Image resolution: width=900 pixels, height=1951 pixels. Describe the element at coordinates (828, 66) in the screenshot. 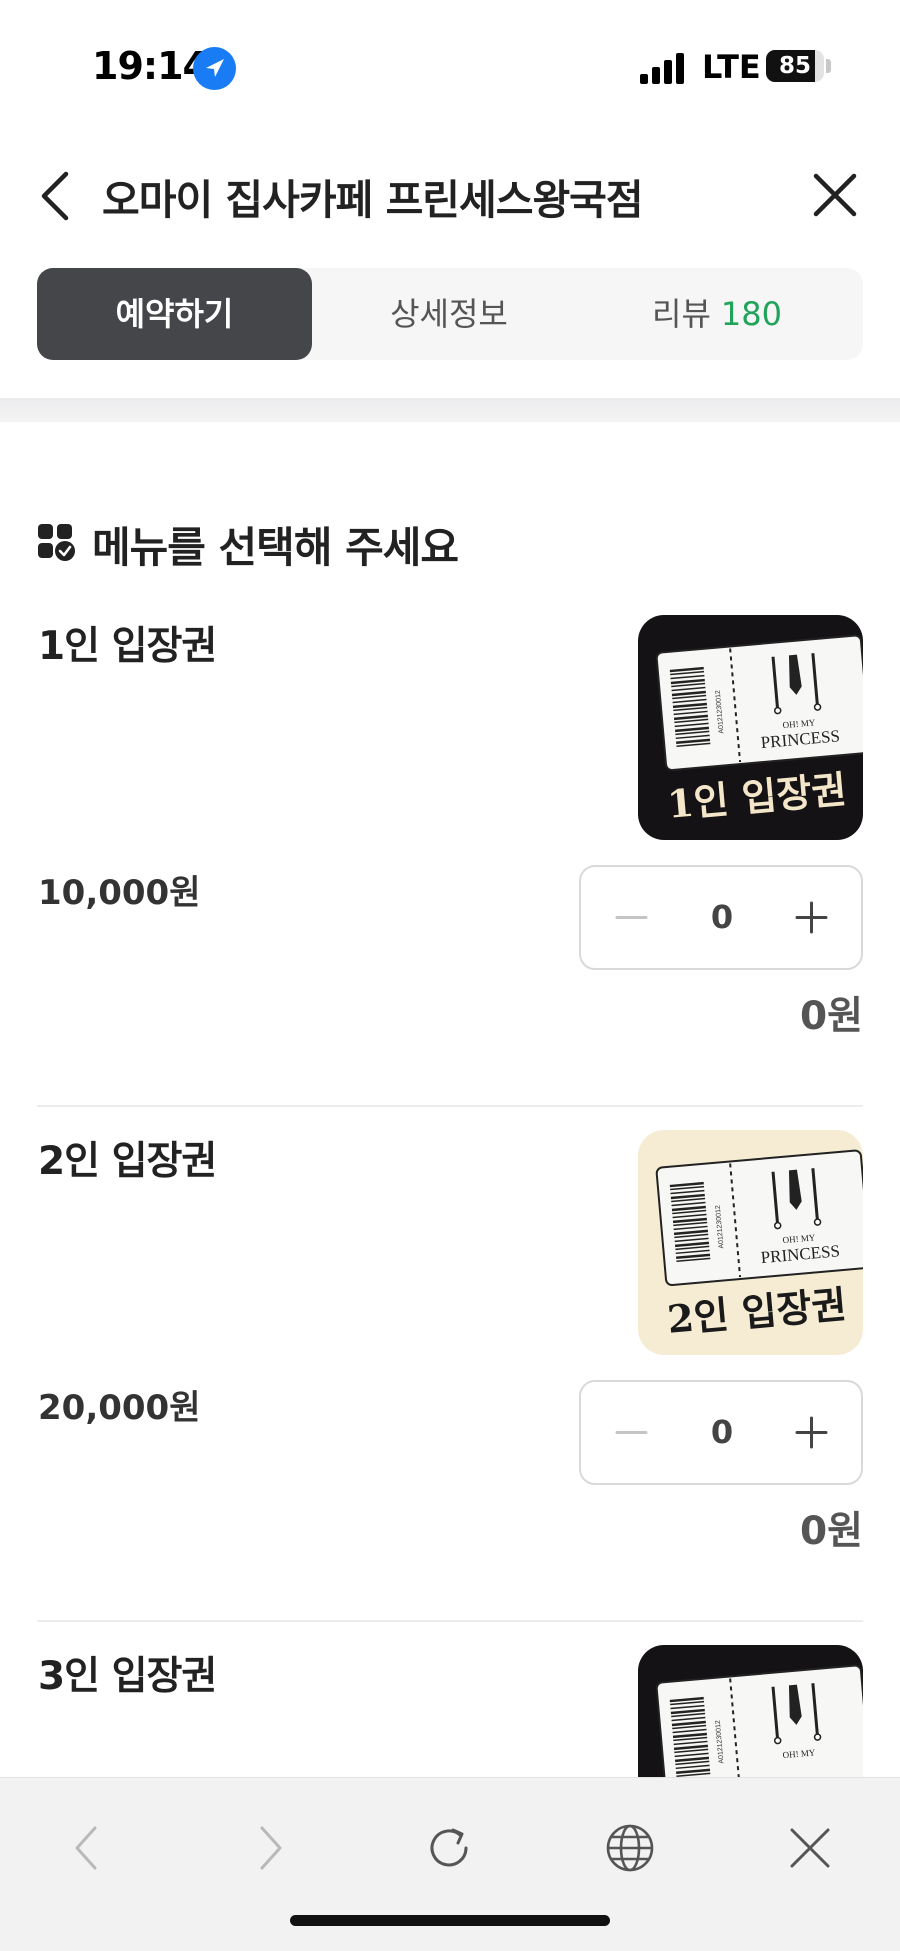

I see `battery-tip` at that location.